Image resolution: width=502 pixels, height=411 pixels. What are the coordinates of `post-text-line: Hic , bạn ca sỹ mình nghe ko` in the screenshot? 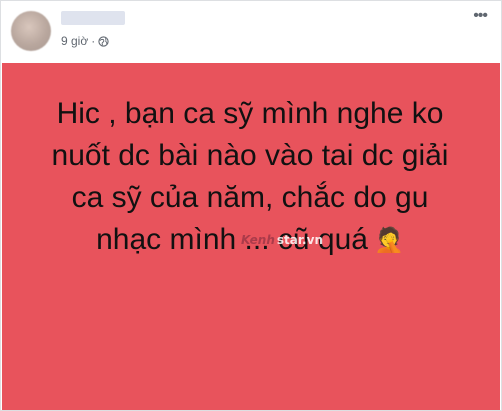 It's located at (250, 113).